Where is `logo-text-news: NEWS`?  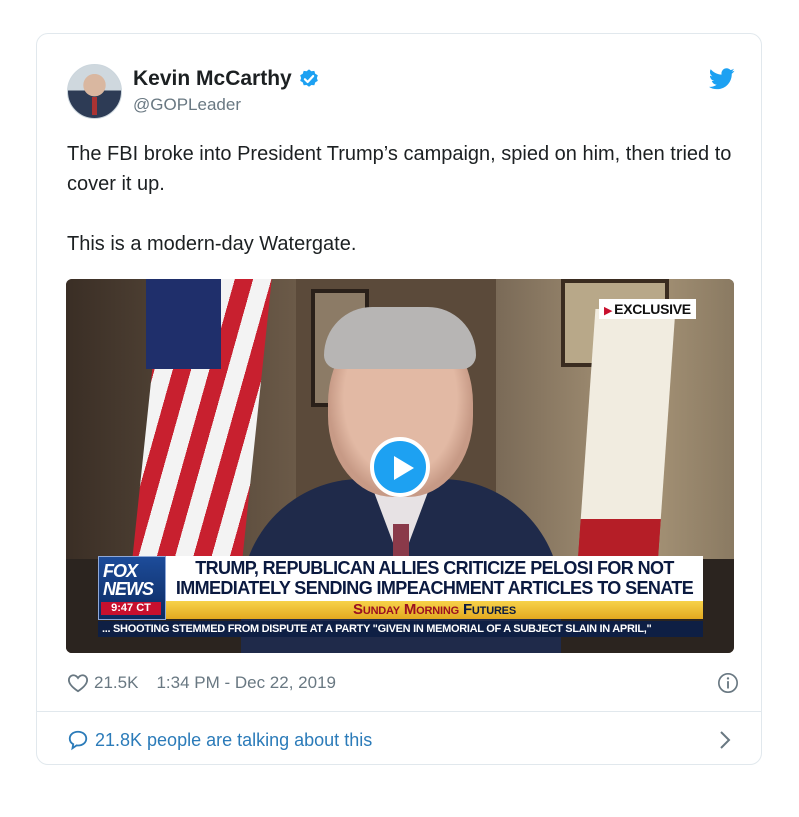
logo-text-news: NEWS is located at coordinates (128, 589).